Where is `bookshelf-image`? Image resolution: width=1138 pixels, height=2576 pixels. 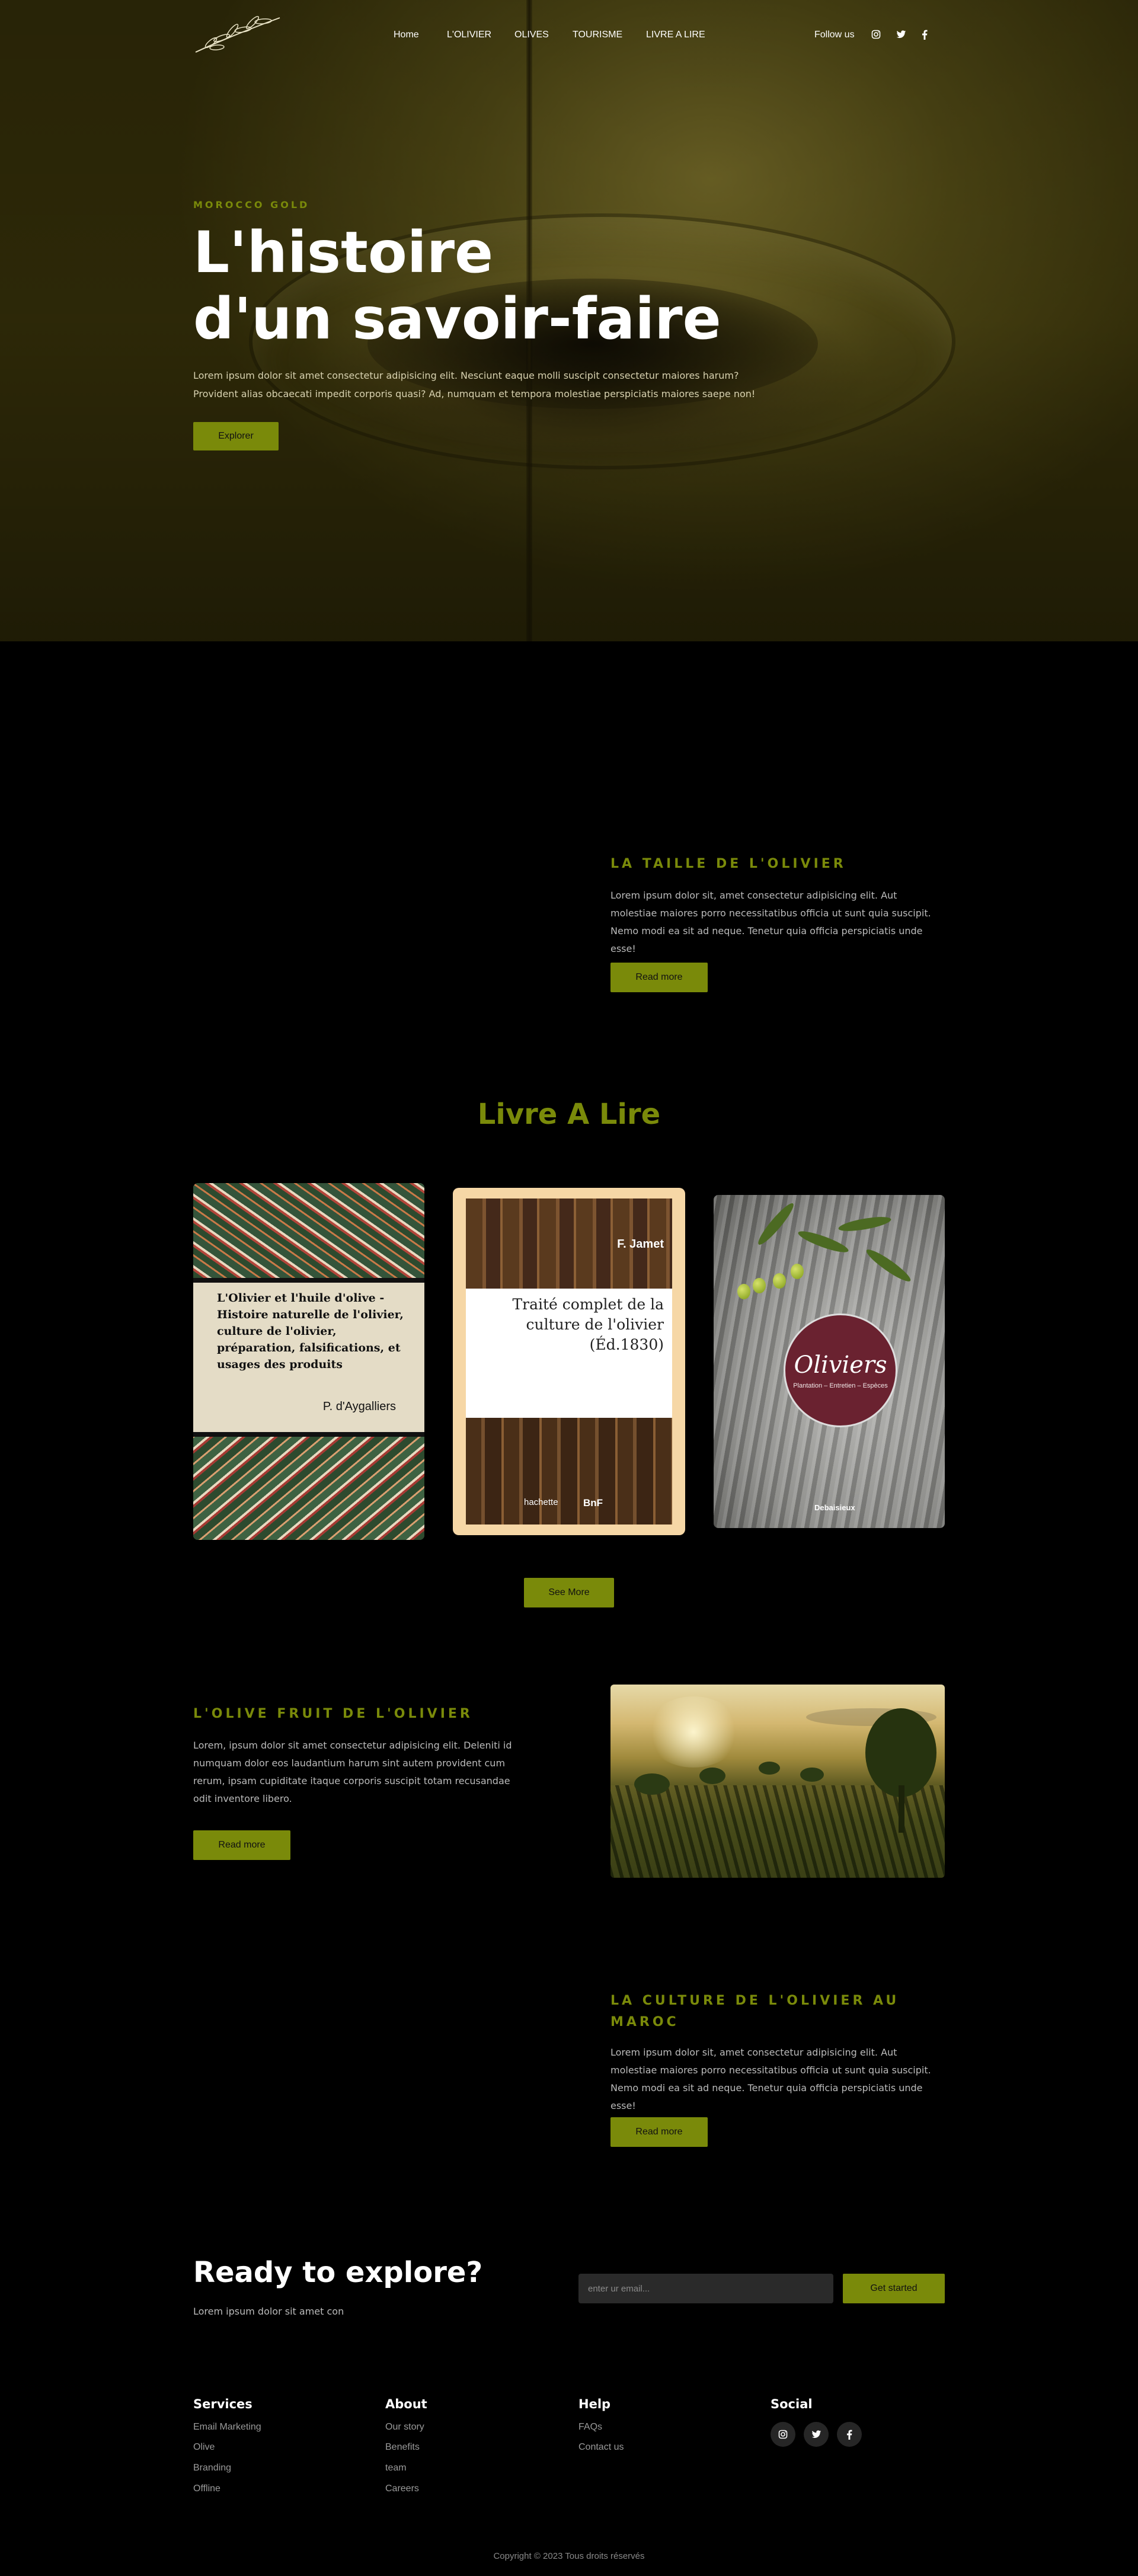
bookshelf-image is located at coordinates (569, 1471).